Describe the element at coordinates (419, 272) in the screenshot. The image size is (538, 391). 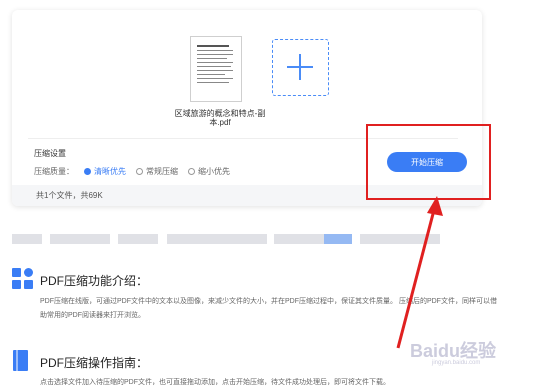
I see `red-arrow` at that location.